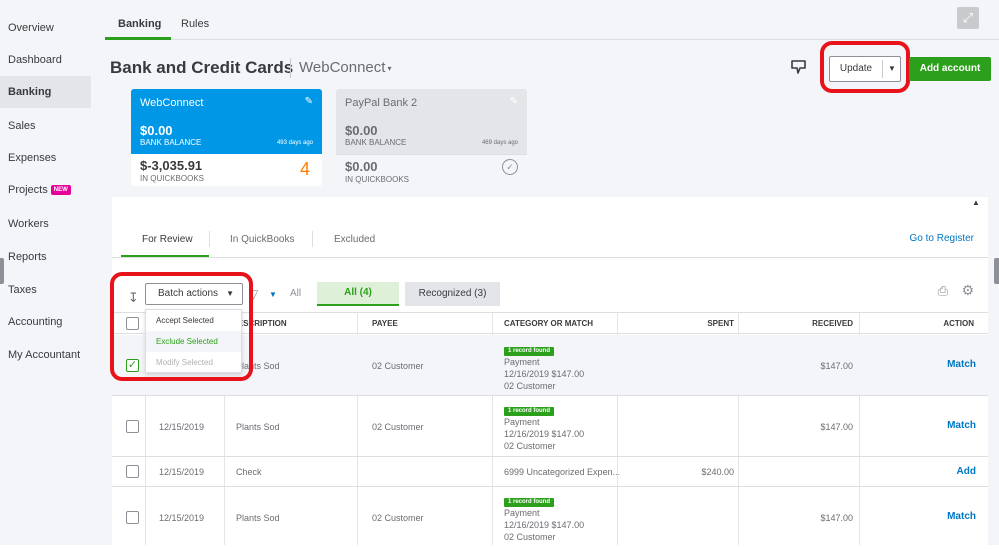 The height and width of the screenshot is (549, 999). I want to click on page-title: Bank and Credit Cards, so click(202, 67).